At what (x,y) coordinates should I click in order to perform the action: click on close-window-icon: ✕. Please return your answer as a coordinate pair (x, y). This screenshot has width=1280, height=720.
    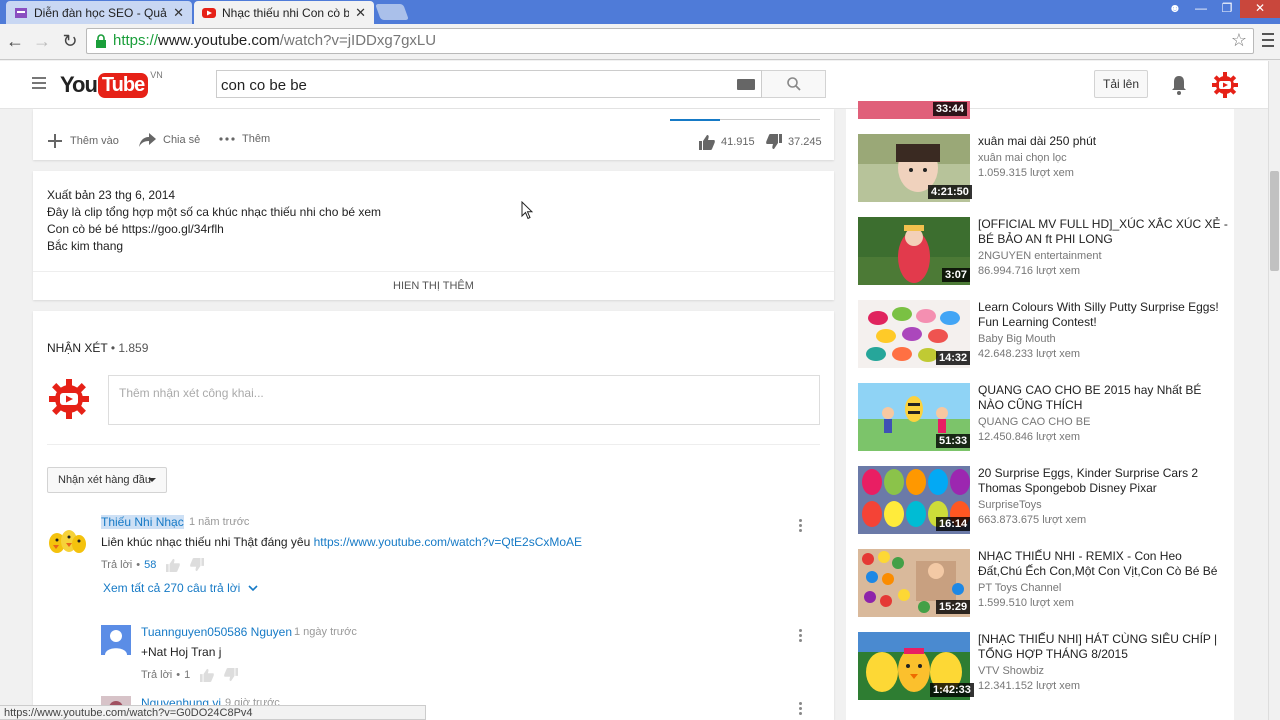
    Looking at the image, I should click on (1260, 9).